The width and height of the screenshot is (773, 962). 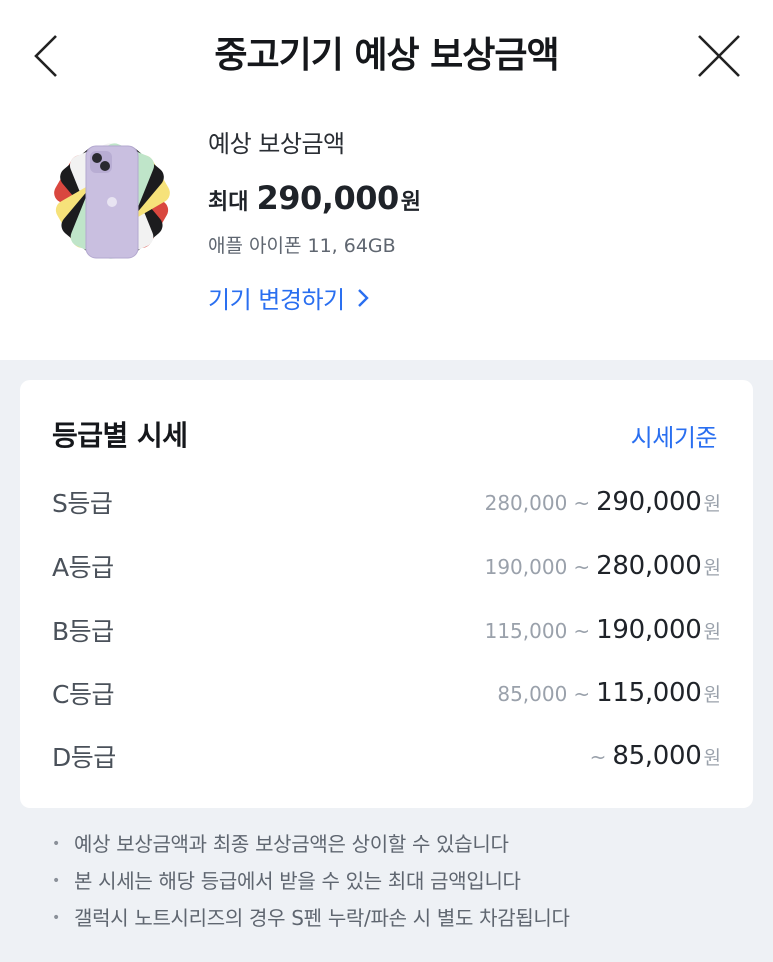 What do you see at coordinates (410, 202) in the screenshot?
I see `price-unit: 원` at bounding box center [410, 202].